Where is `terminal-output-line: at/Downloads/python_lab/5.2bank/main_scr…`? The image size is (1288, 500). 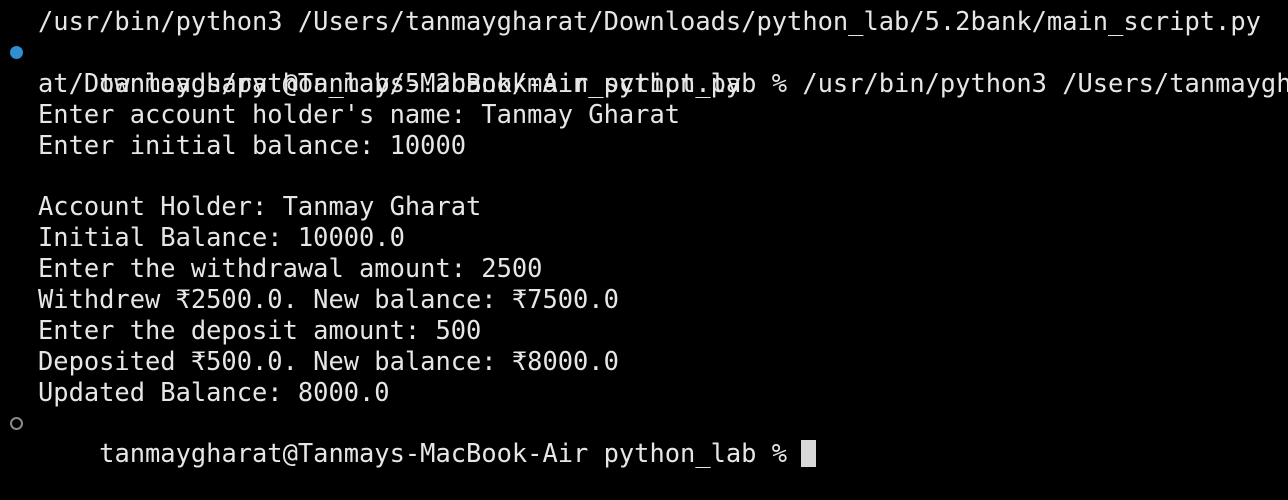 terminal-output-line: at/Downloads/python_lab/5.2bank/main_scr… is located at coordinates (390, 82).